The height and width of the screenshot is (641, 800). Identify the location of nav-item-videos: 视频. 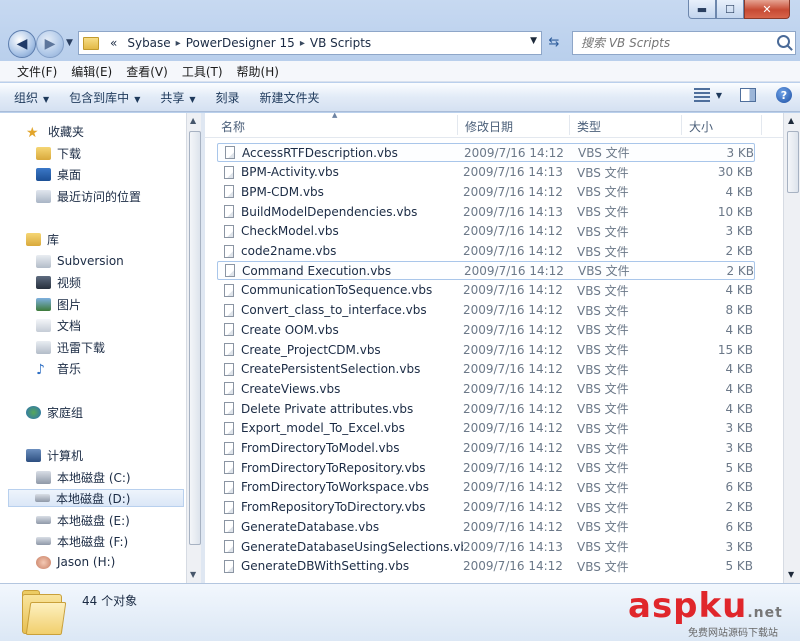
(58, 282).